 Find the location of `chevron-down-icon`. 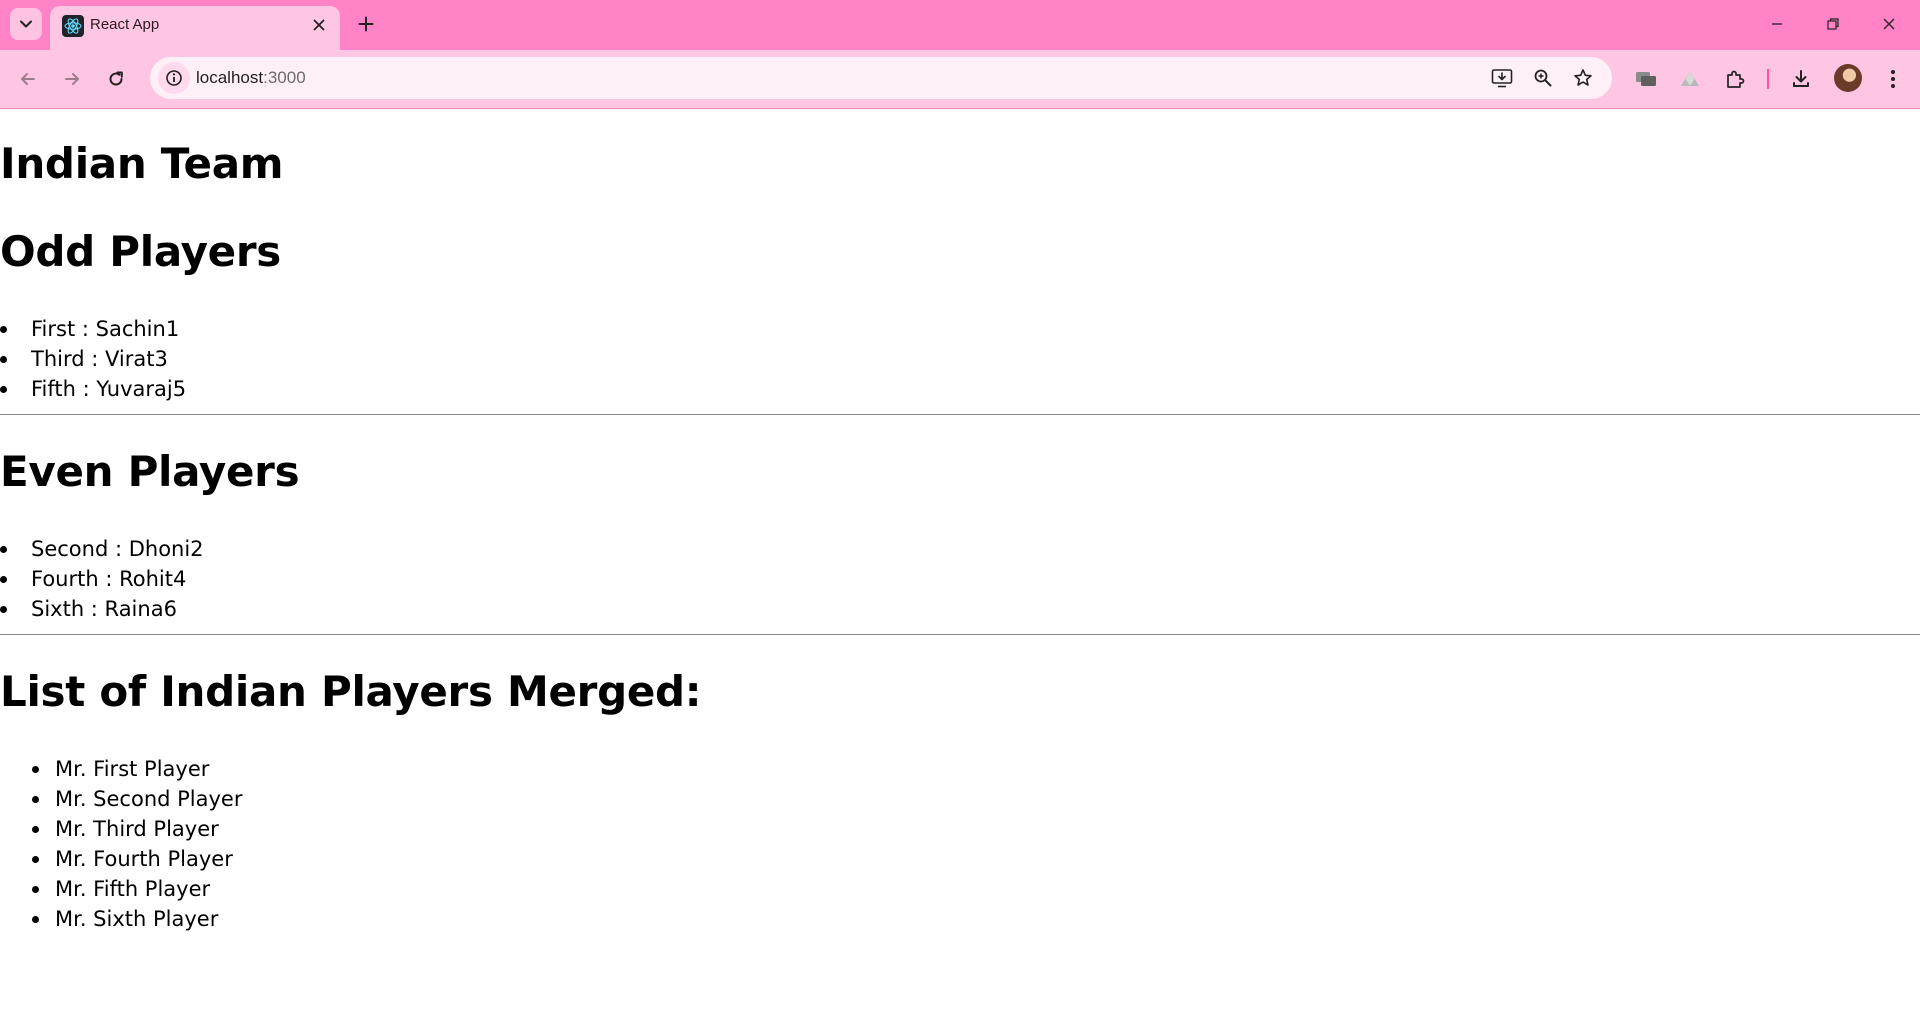

chevron-down-icon is located at coordinates (26, 24).